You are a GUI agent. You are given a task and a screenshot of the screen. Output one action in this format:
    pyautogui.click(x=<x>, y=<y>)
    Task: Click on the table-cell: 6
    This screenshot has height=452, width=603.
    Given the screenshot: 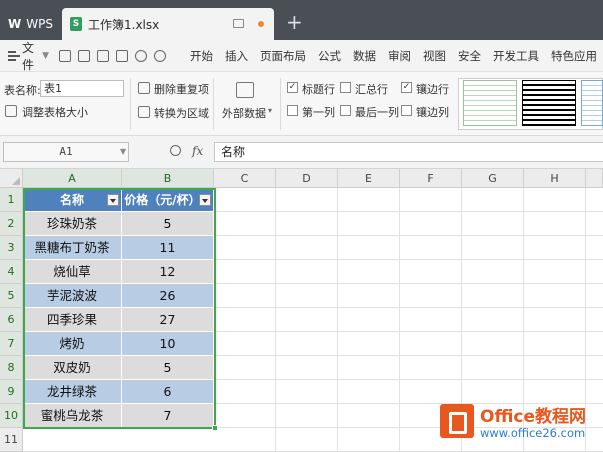 What is the action you would take?
    pyautogui.click(x=168, y=392)
    